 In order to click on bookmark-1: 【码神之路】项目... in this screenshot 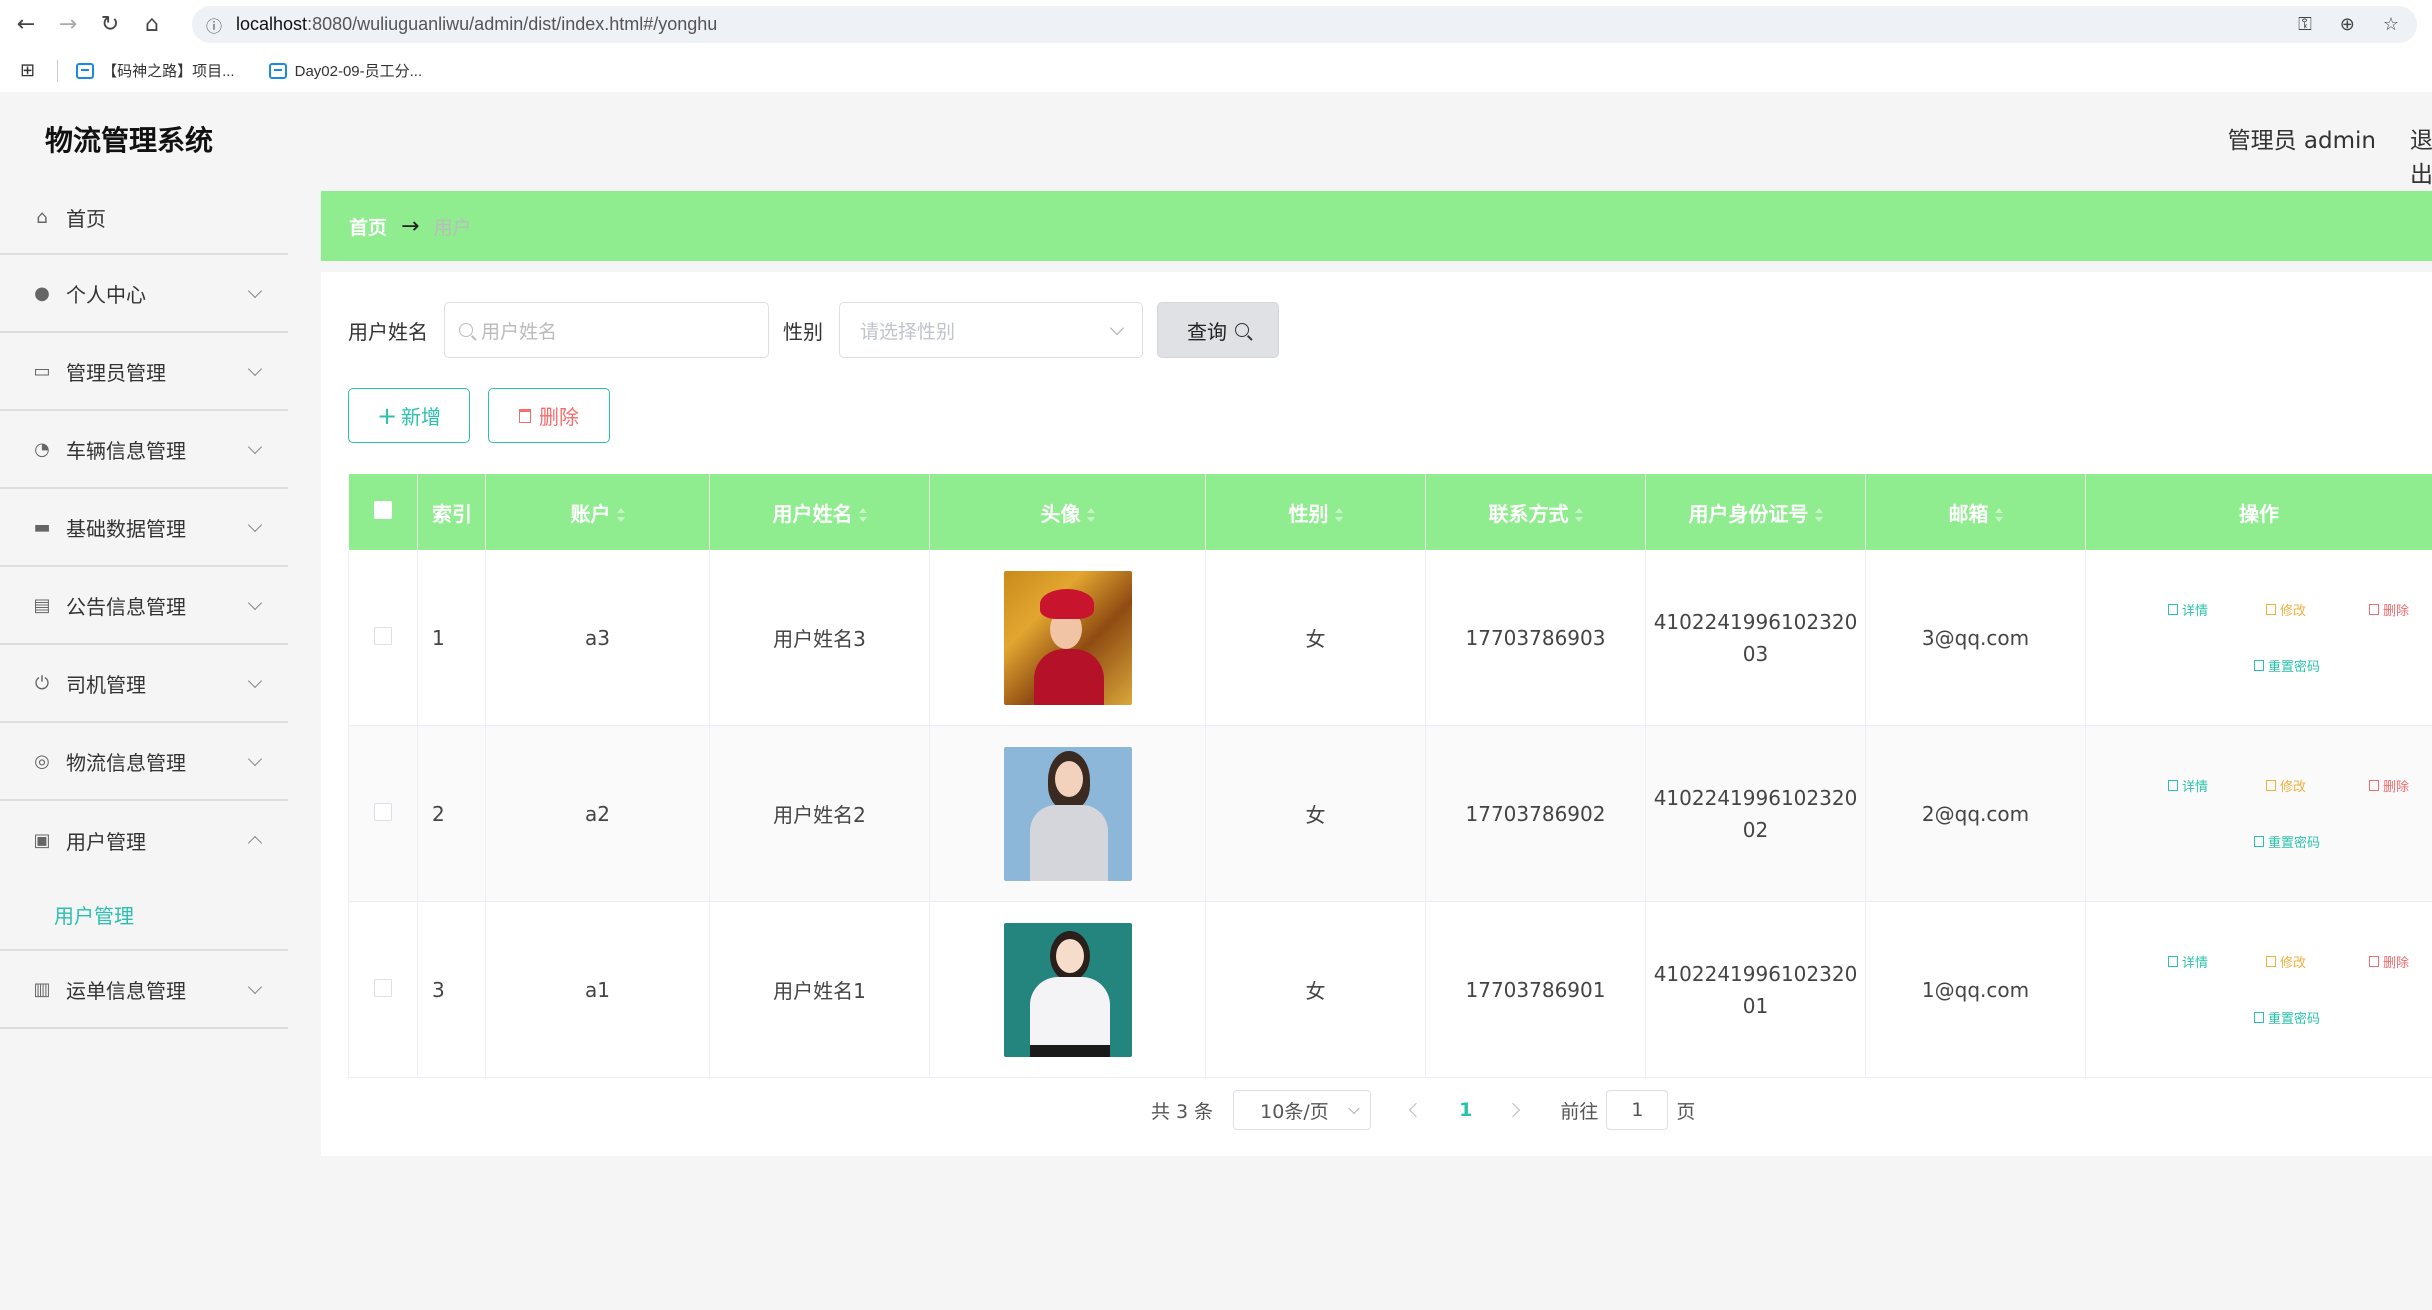, I will do `click(155, 70)`.